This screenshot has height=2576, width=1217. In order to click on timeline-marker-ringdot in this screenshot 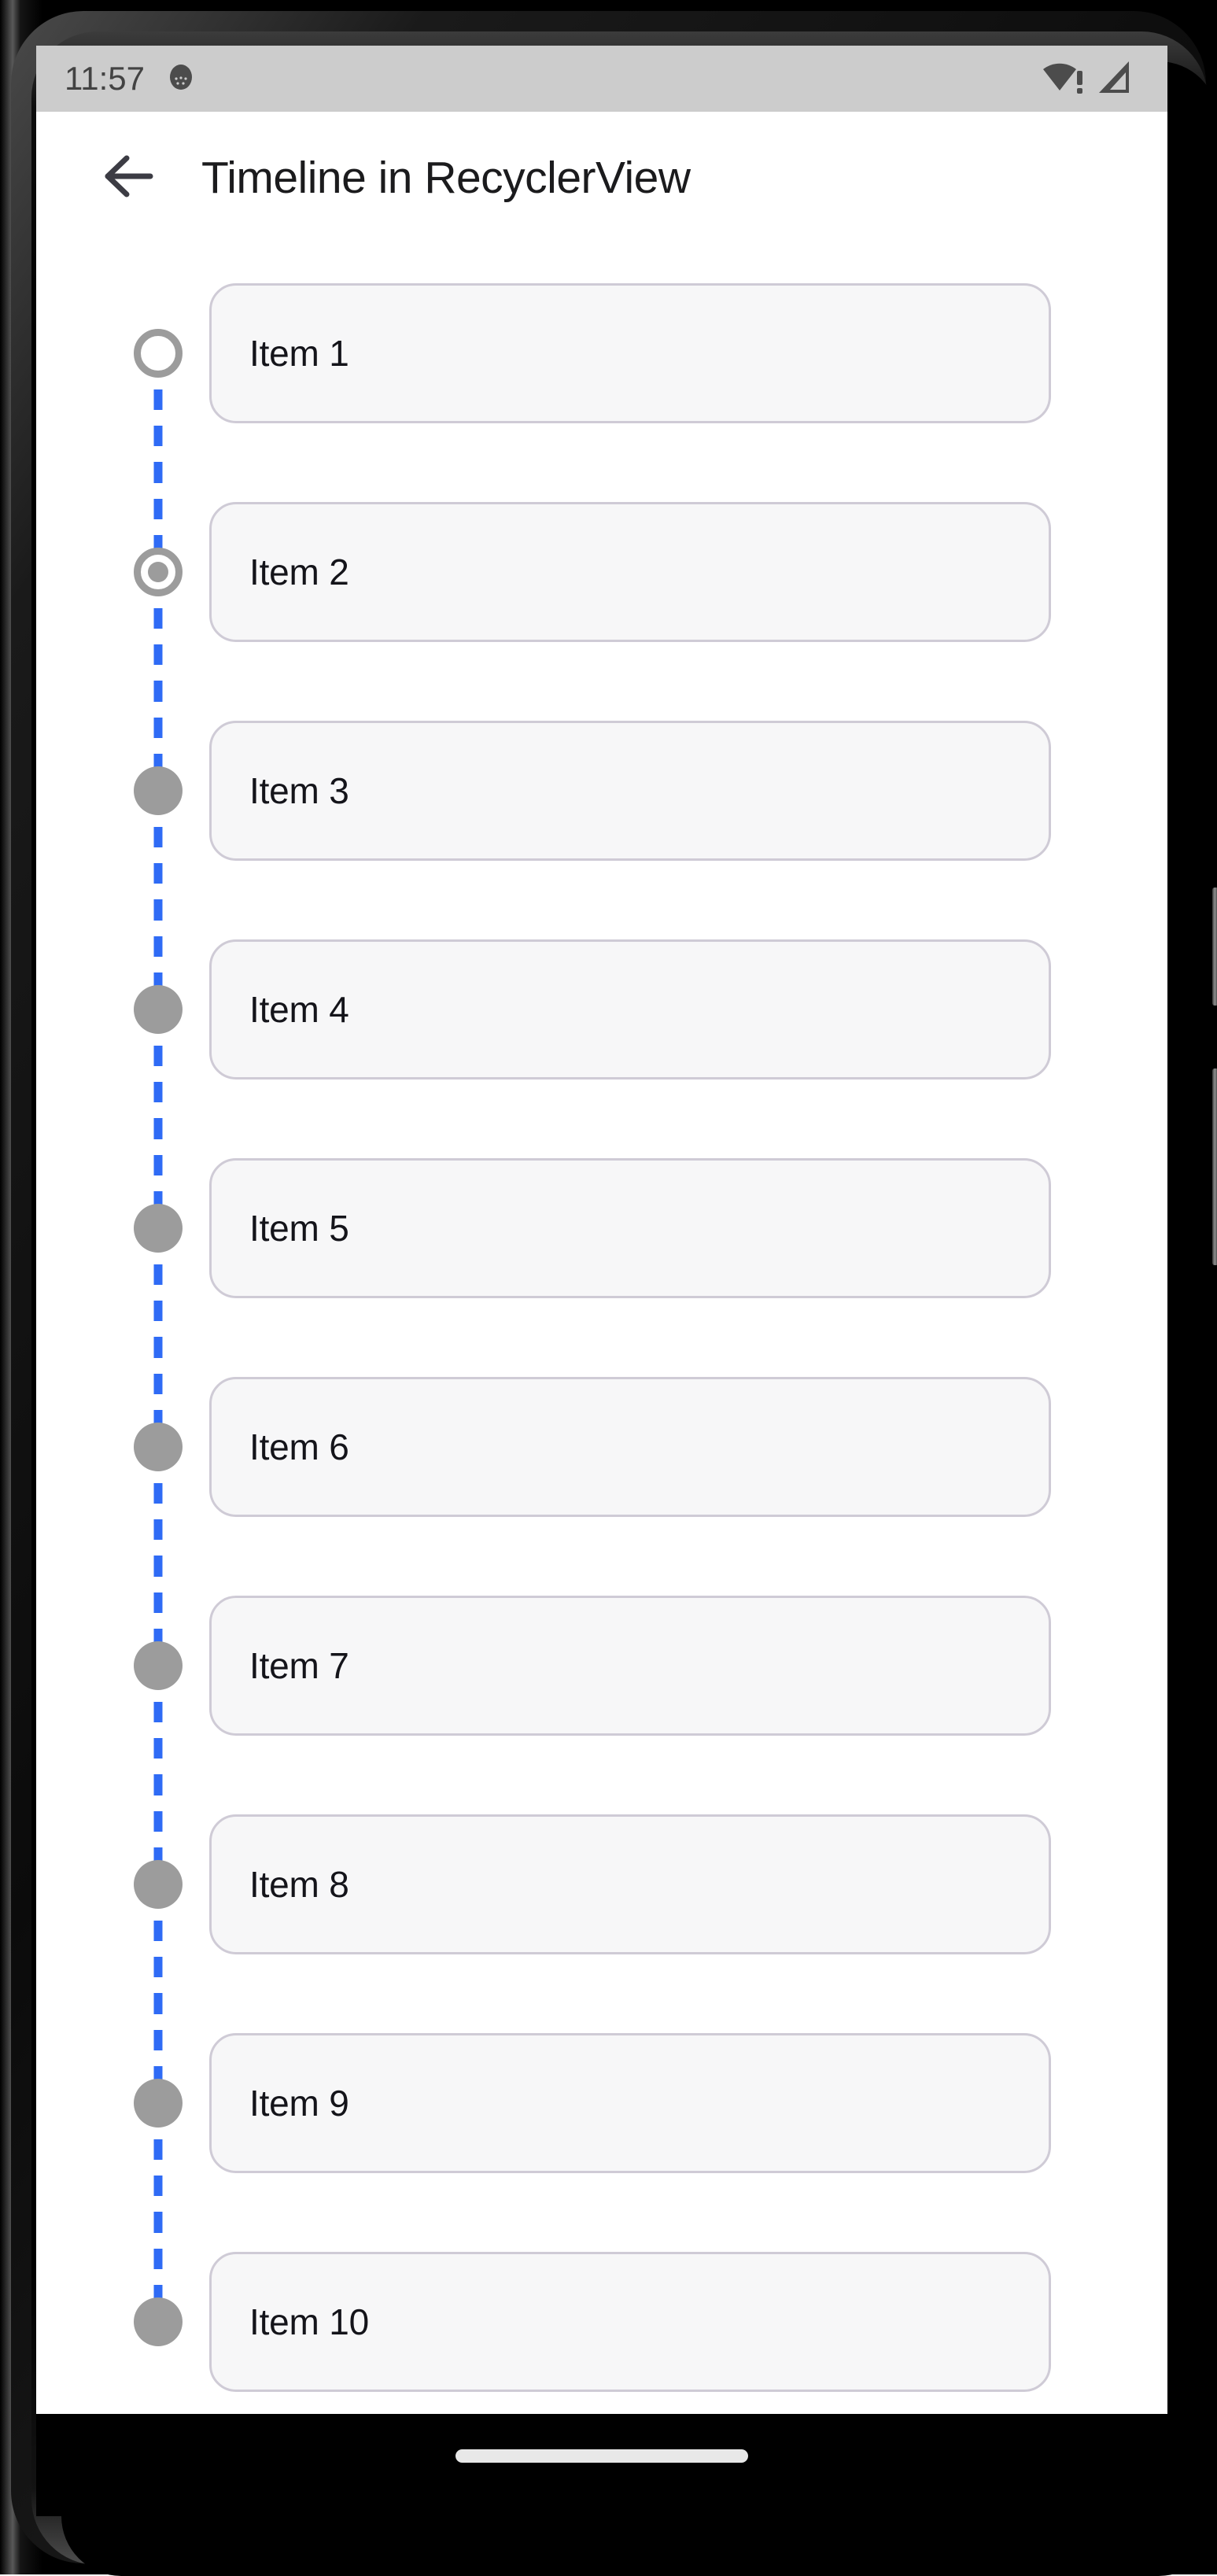, I will do `click(158, 572)`.